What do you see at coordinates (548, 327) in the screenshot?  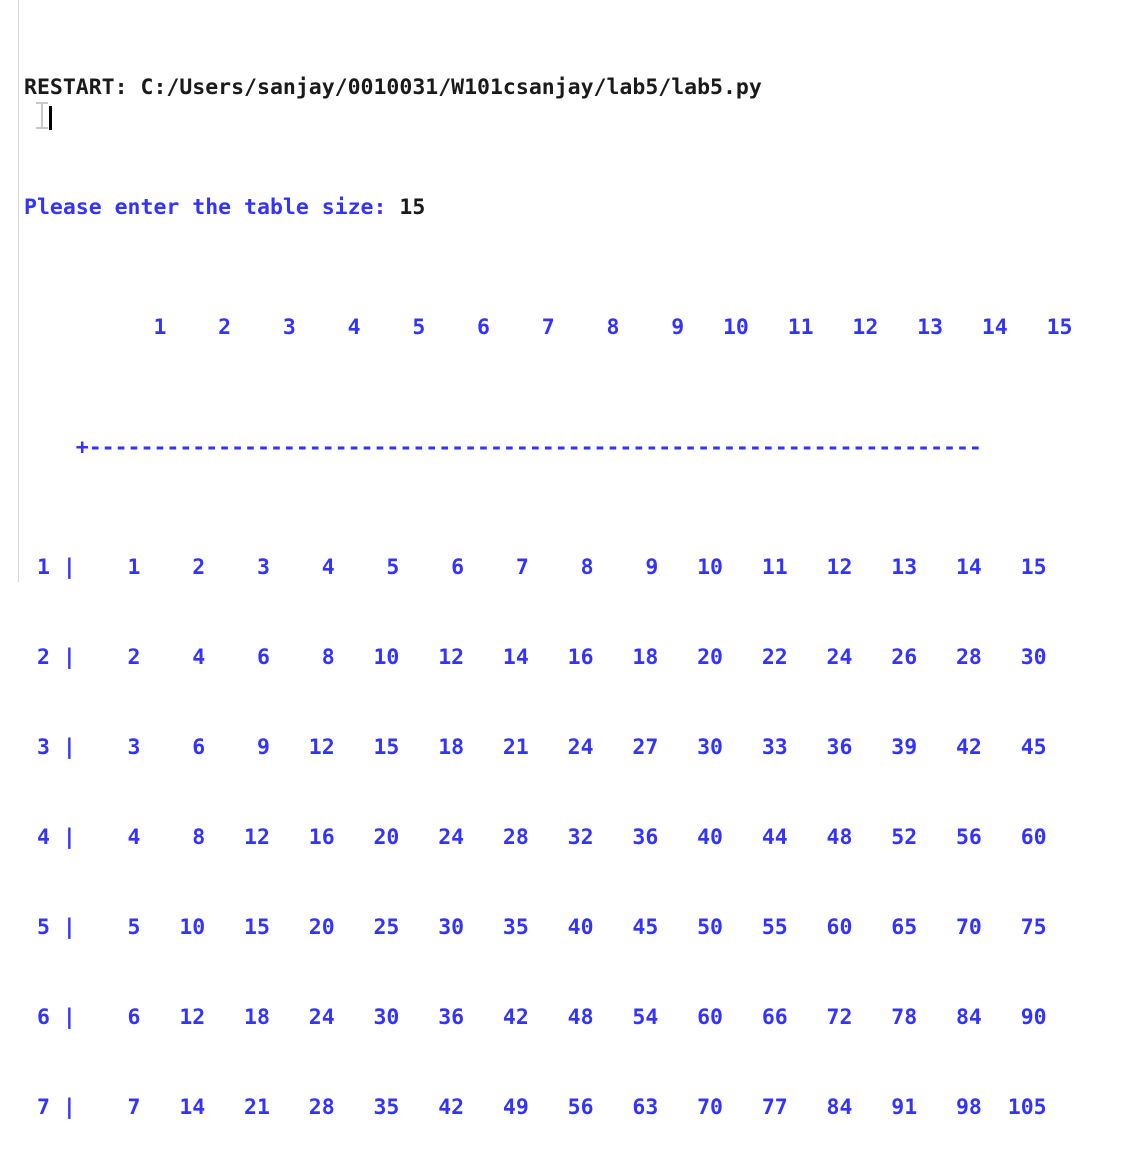 I see `table-column-header-row: 1 2 3 4 5 6 7 8 9 10 11 12 13 14 15` at bounding box center [548, 327].